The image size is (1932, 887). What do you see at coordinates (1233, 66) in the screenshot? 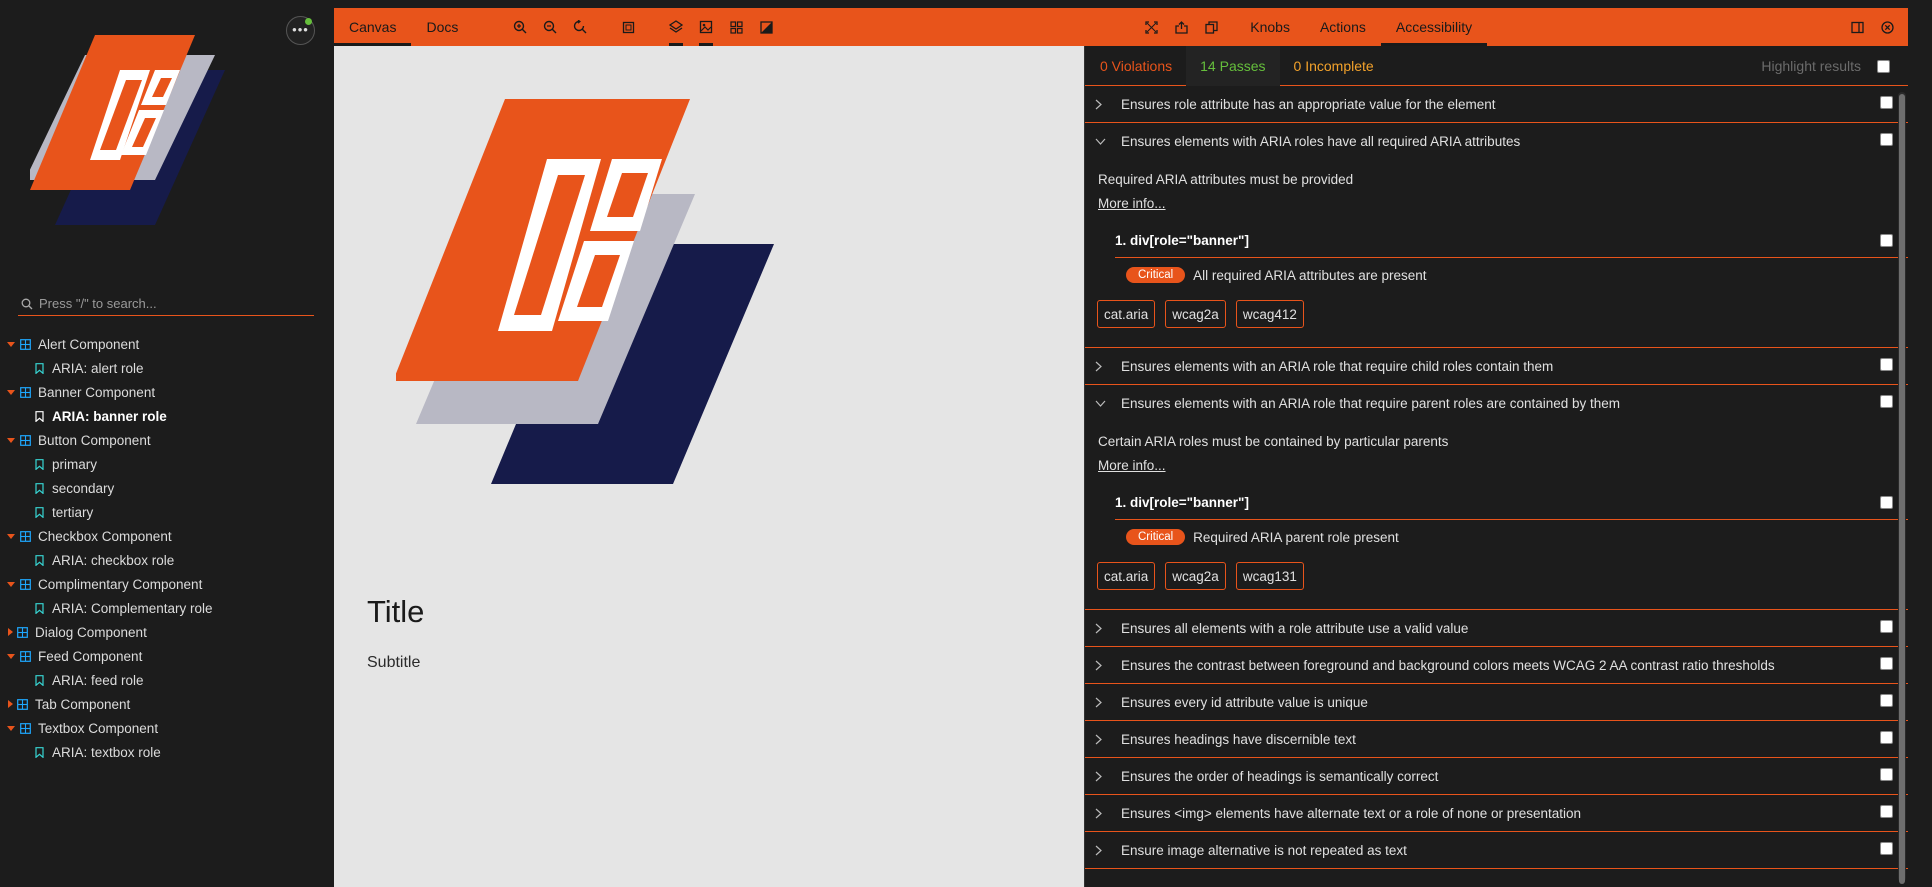
I see `tab-passes: 14 Passes` at bounding box center [1233, 66].